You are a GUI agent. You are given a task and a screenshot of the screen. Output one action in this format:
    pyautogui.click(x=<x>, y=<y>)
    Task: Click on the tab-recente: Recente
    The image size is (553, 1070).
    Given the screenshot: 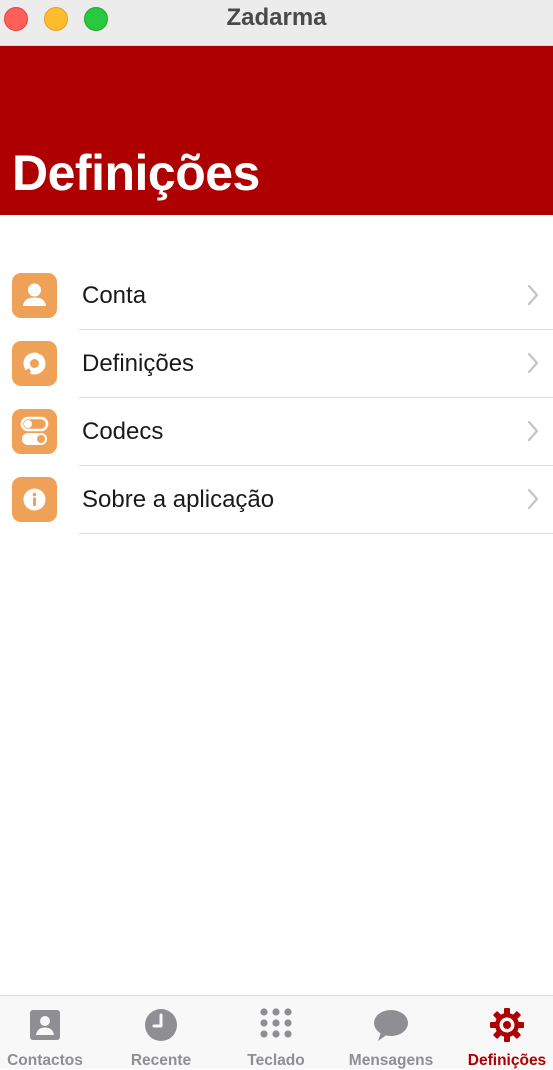 What is the action you would take?
    pyautogui.click(x=161, y=1033)
    